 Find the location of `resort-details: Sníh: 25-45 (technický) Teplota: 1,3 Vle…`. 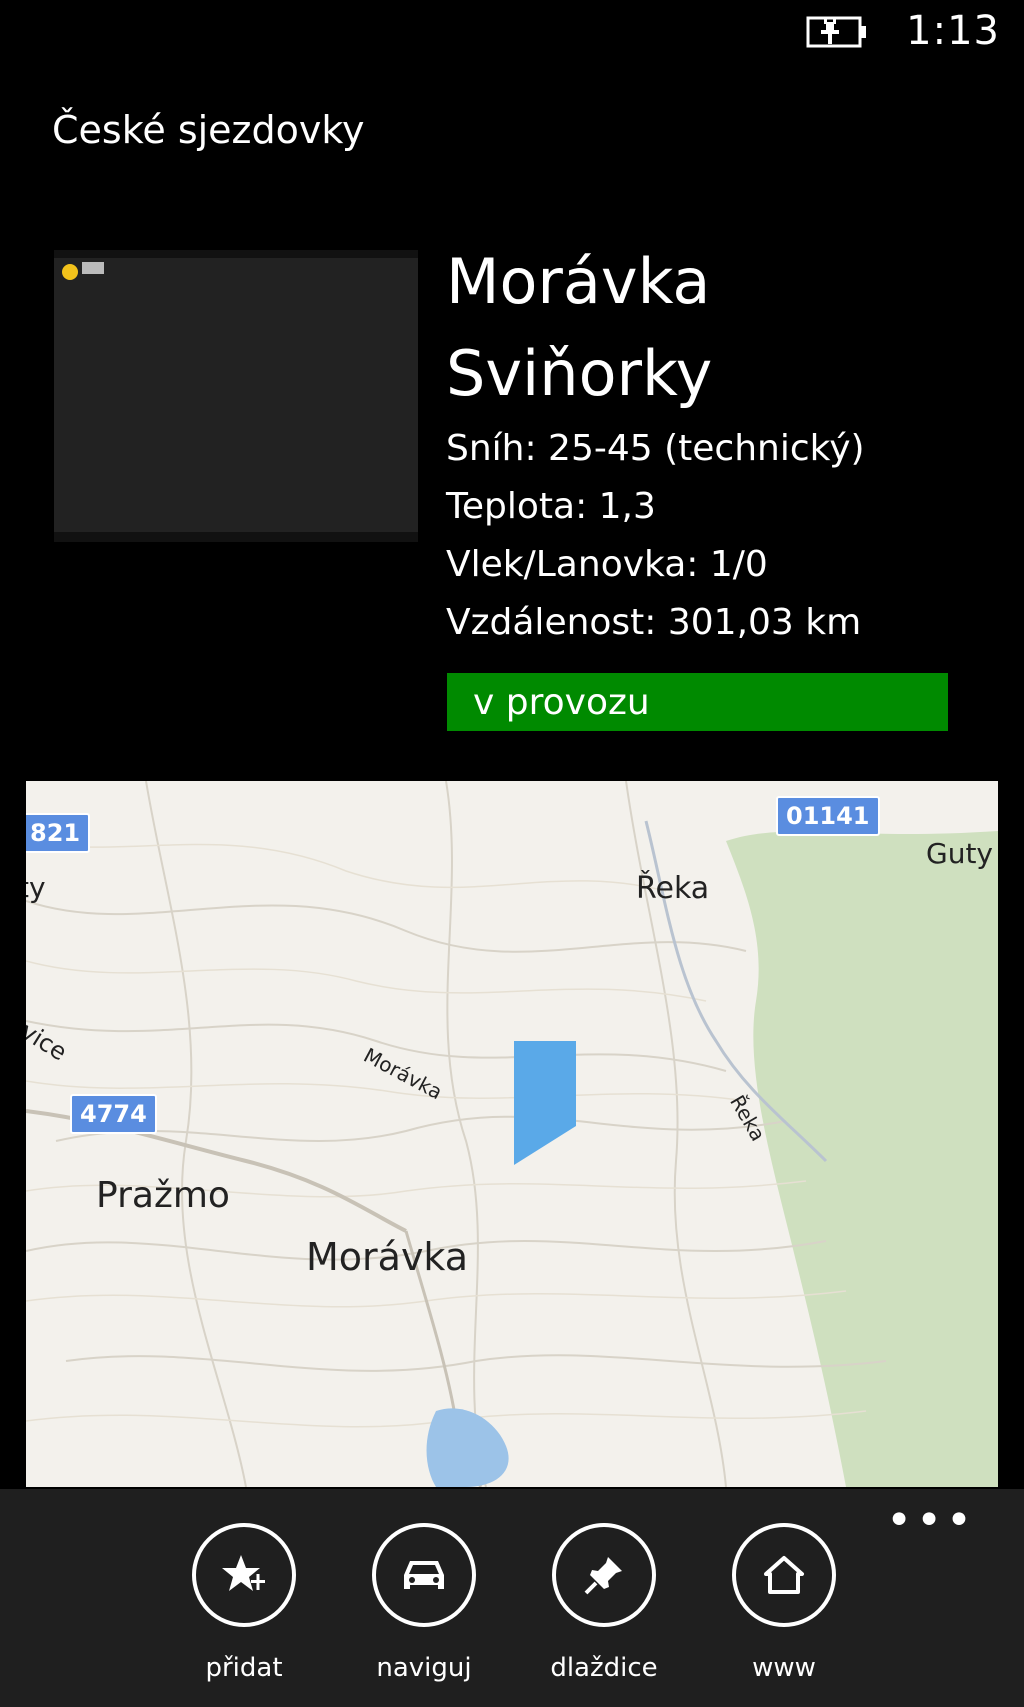

resort-details: Sníh: 25-45 (technický) Teplota: 1,3 Vle… is located at coordinates (655, 536).